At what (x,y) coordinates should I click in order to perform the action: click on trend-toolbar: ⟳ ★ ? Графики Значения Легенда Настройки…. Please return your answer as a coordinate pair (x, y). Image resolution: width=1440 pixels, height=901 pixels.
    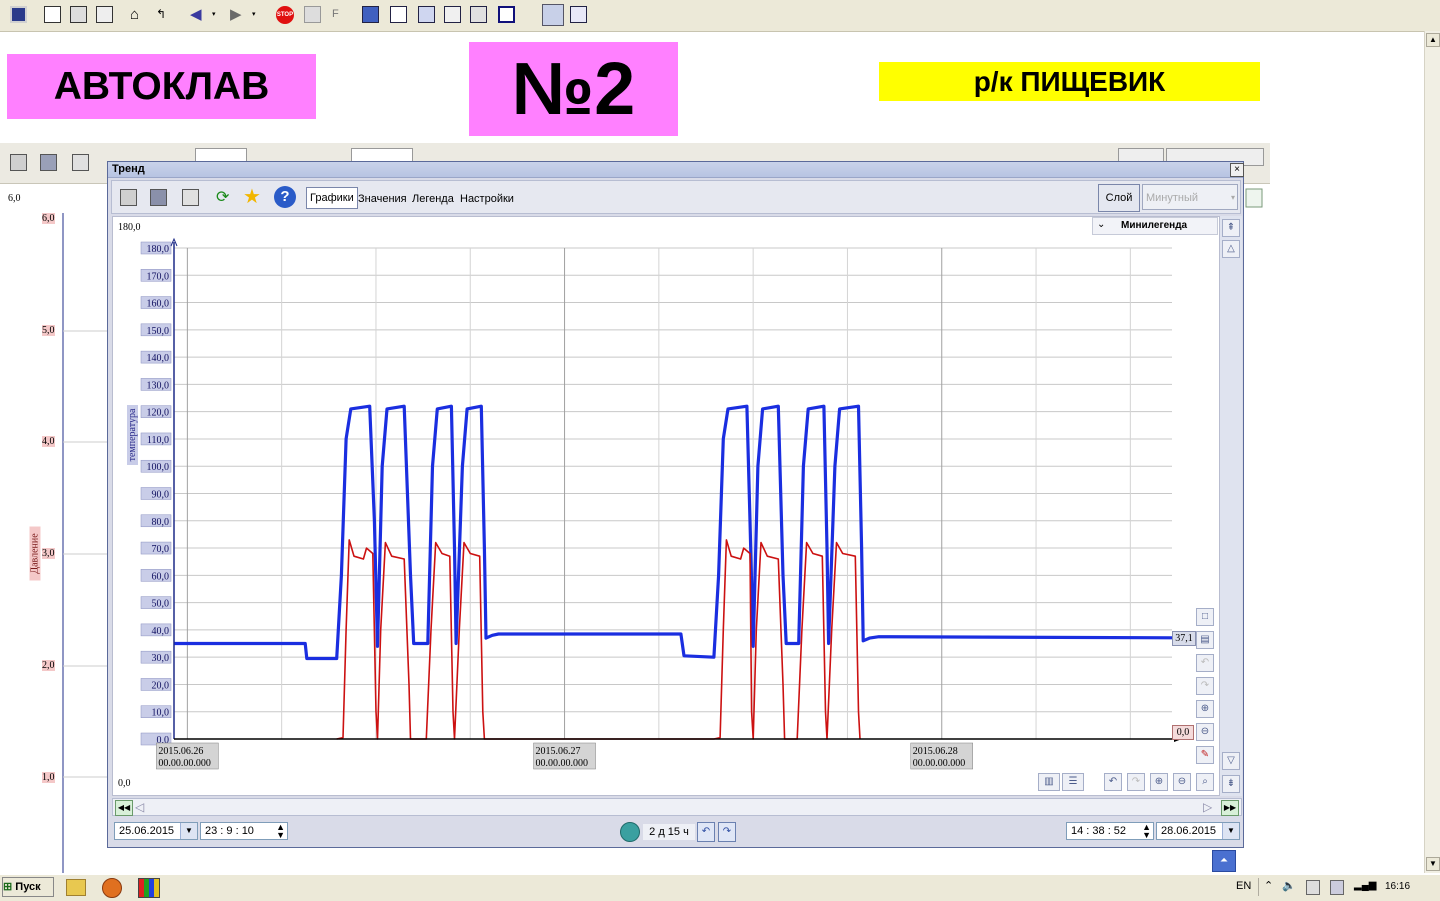
    Looking at the image, I should click on (676, 197).